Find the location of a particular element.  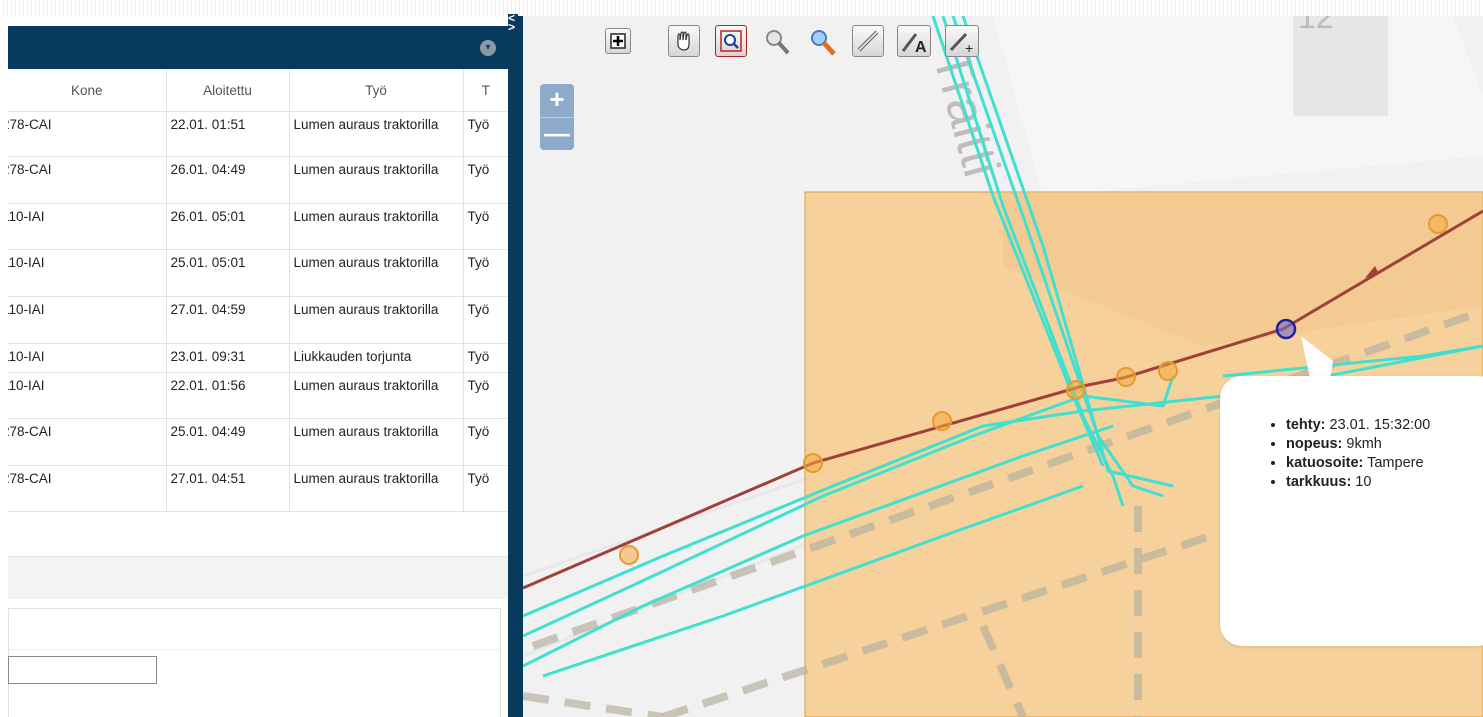

zoom-out-button: — is located at coordinates (557, 134).